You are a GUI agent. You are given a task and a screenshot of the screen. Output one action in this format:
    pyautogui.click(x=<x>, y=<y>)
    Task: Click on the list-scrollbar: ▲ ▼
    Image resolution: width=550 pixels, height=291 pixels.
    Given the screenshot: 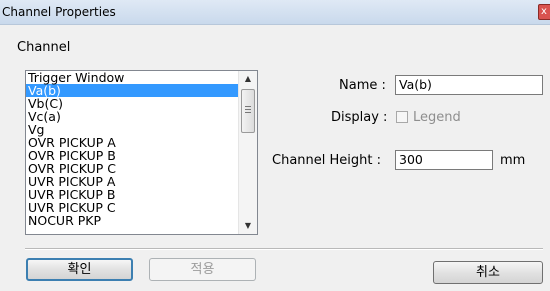 What is the action you would take?
    pyautogui.click(x=247, y=152)
    